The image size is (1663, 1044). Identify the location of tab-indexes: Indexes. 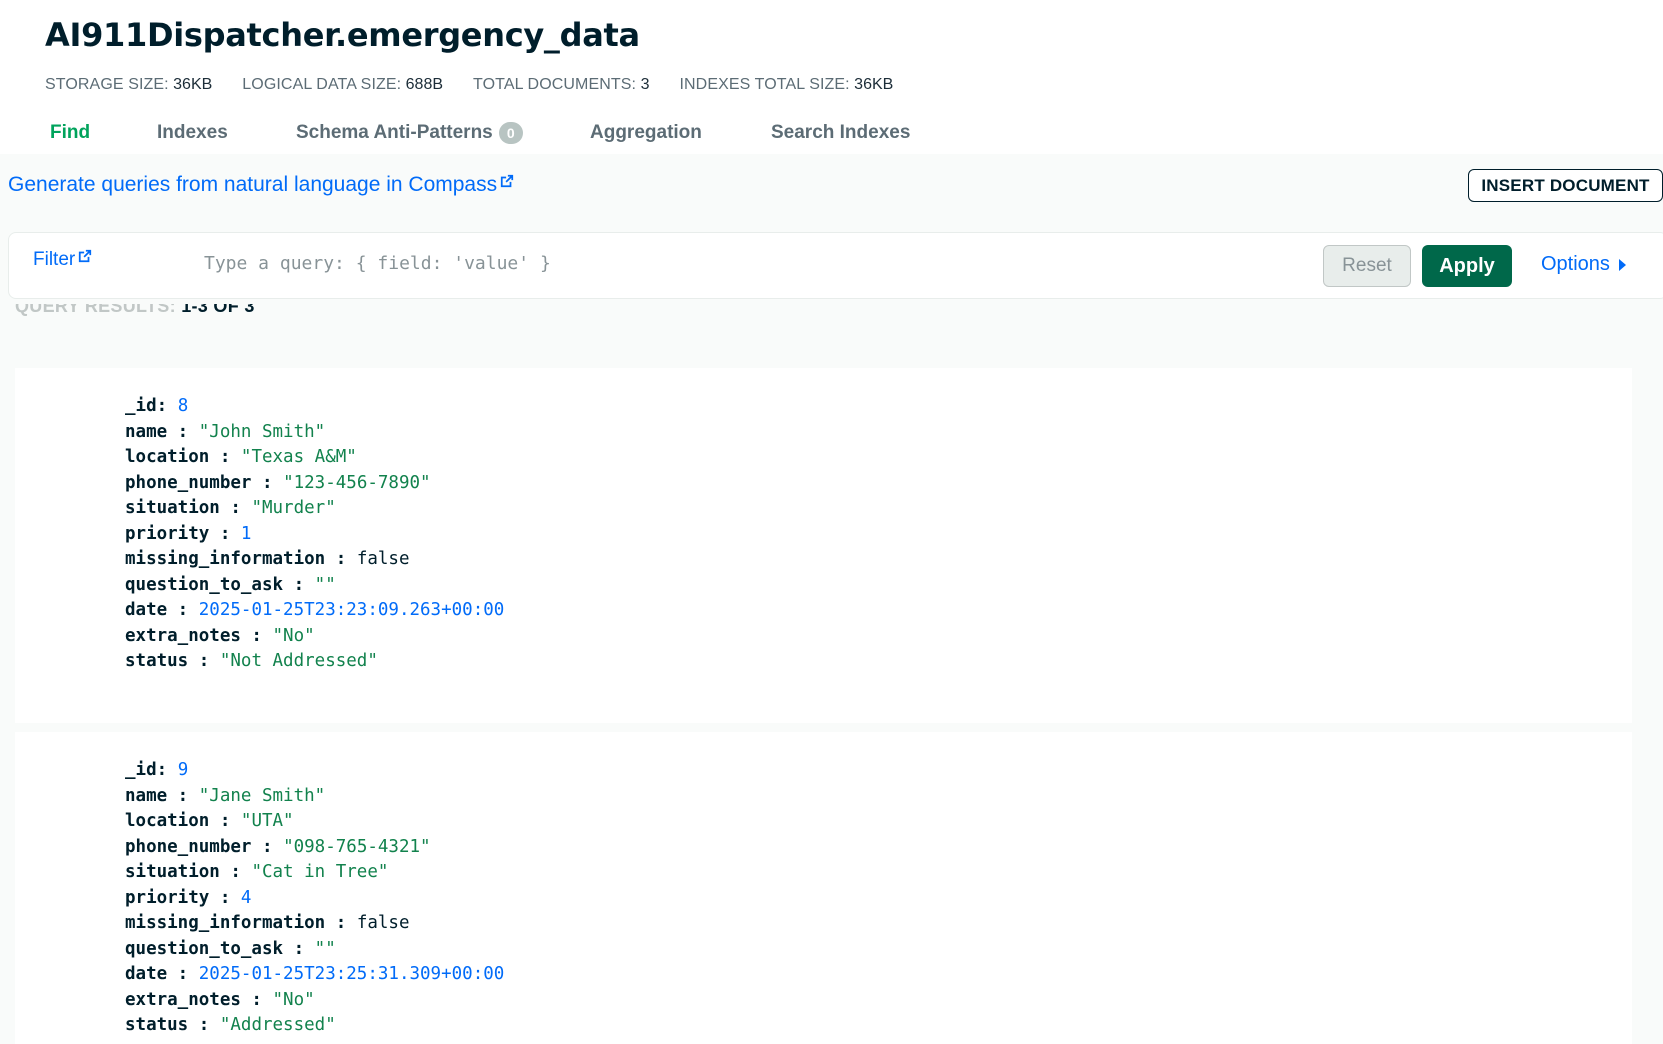
(192, 133).